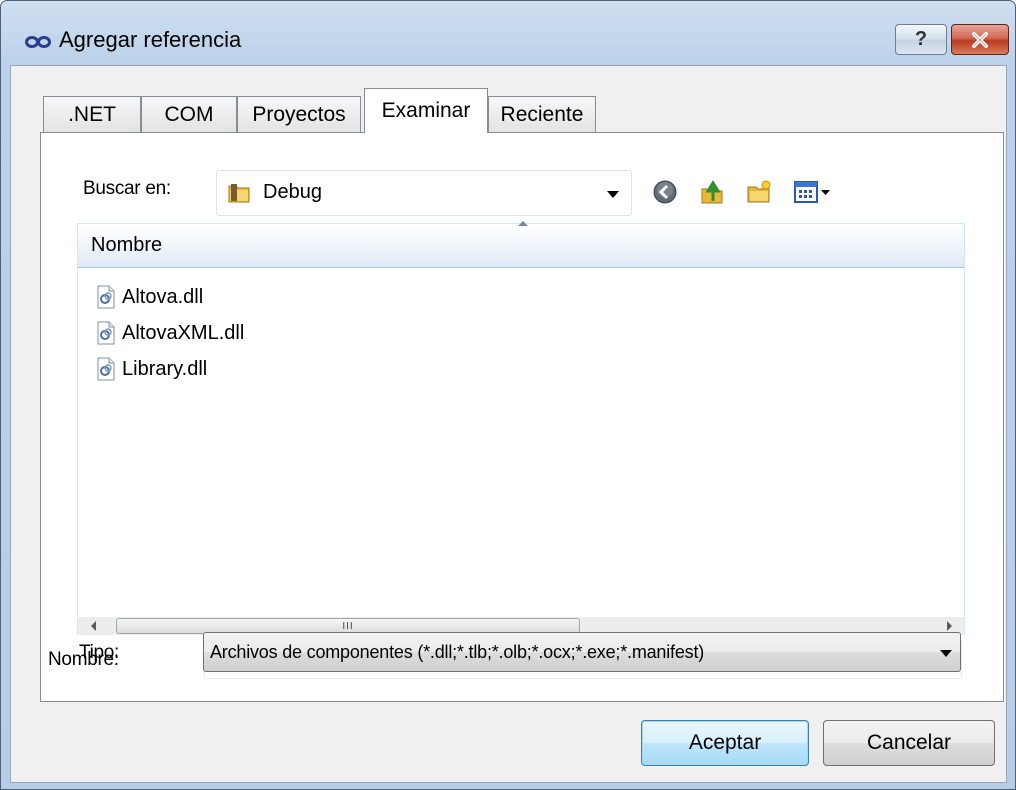 The width and height of the screenshot is (1016, 790). What do you see at coordinates (38, 42) in the screenshot?
I see `add-reference-link-icon` at bounding box center [38, 42].